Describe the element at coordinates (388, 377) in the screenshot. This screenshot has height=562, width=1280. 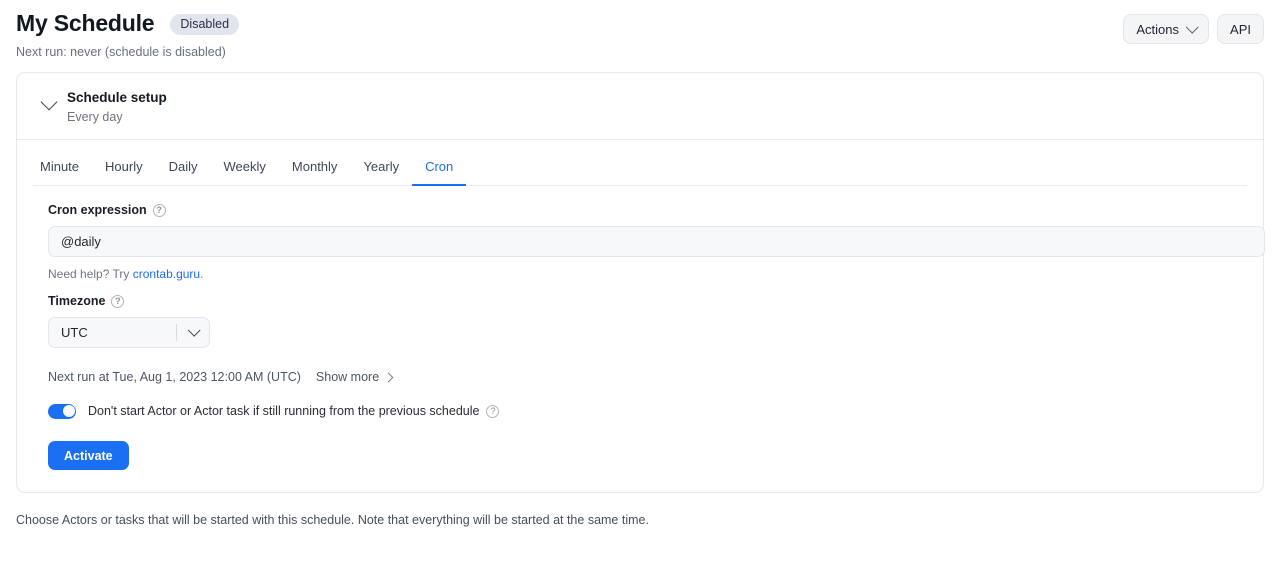
I see `chevron-right-icon` at that location.